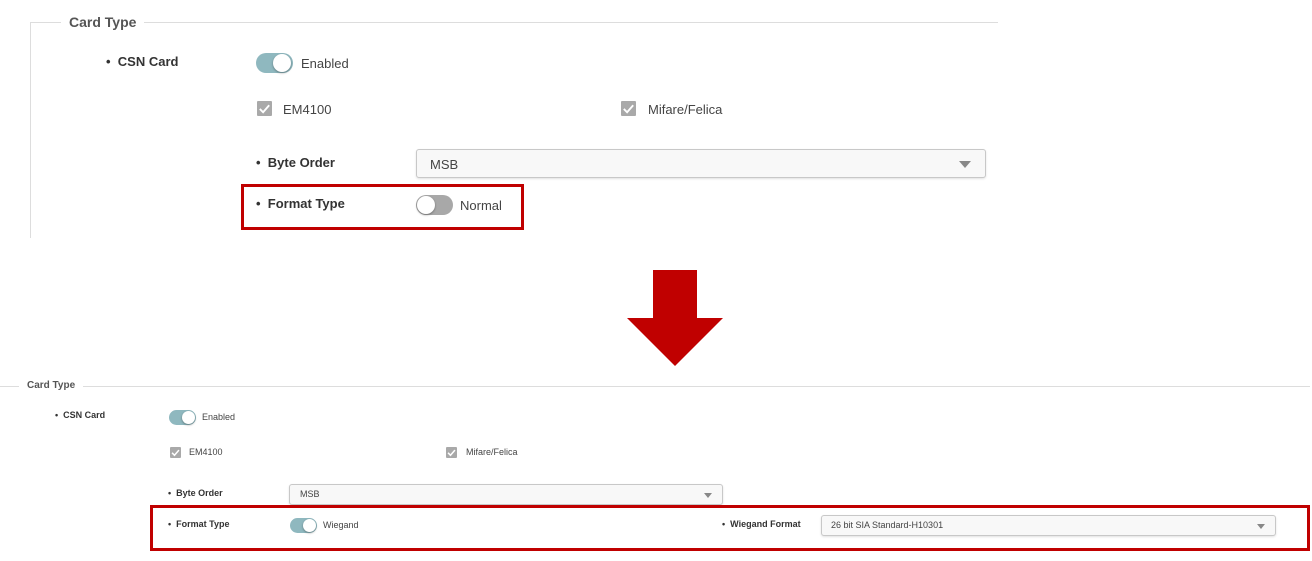 This screenshot has height=561, width=1312. What do you see at coordinates (675, 318) in the screenshot?
I see `arrow-down-icon` at bounding box center [675, 318].